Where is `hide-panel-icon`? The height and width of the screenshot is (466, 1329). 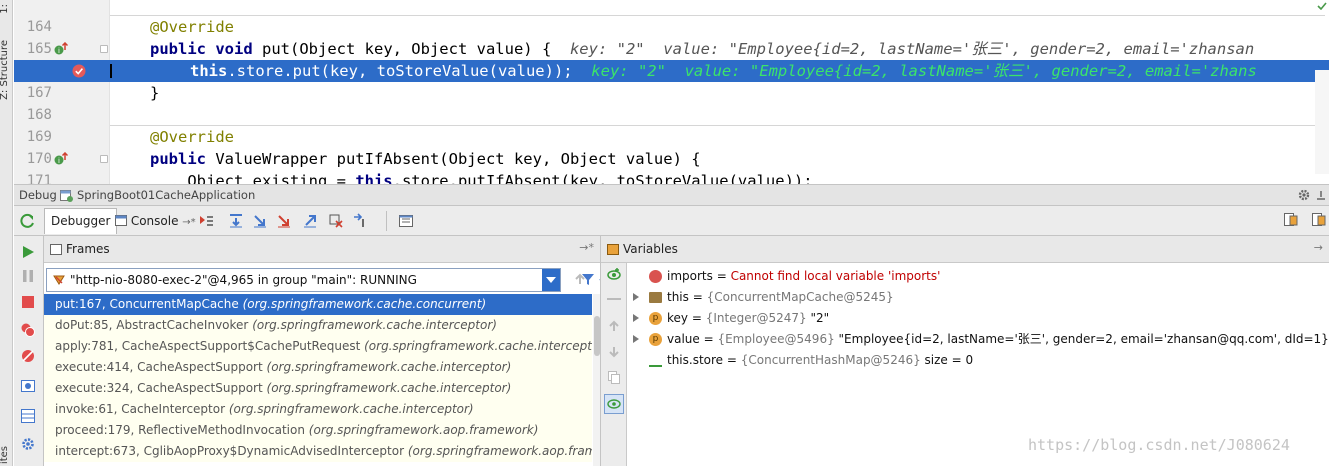
hide-panel-icon is located at coordinates (1321, 195).